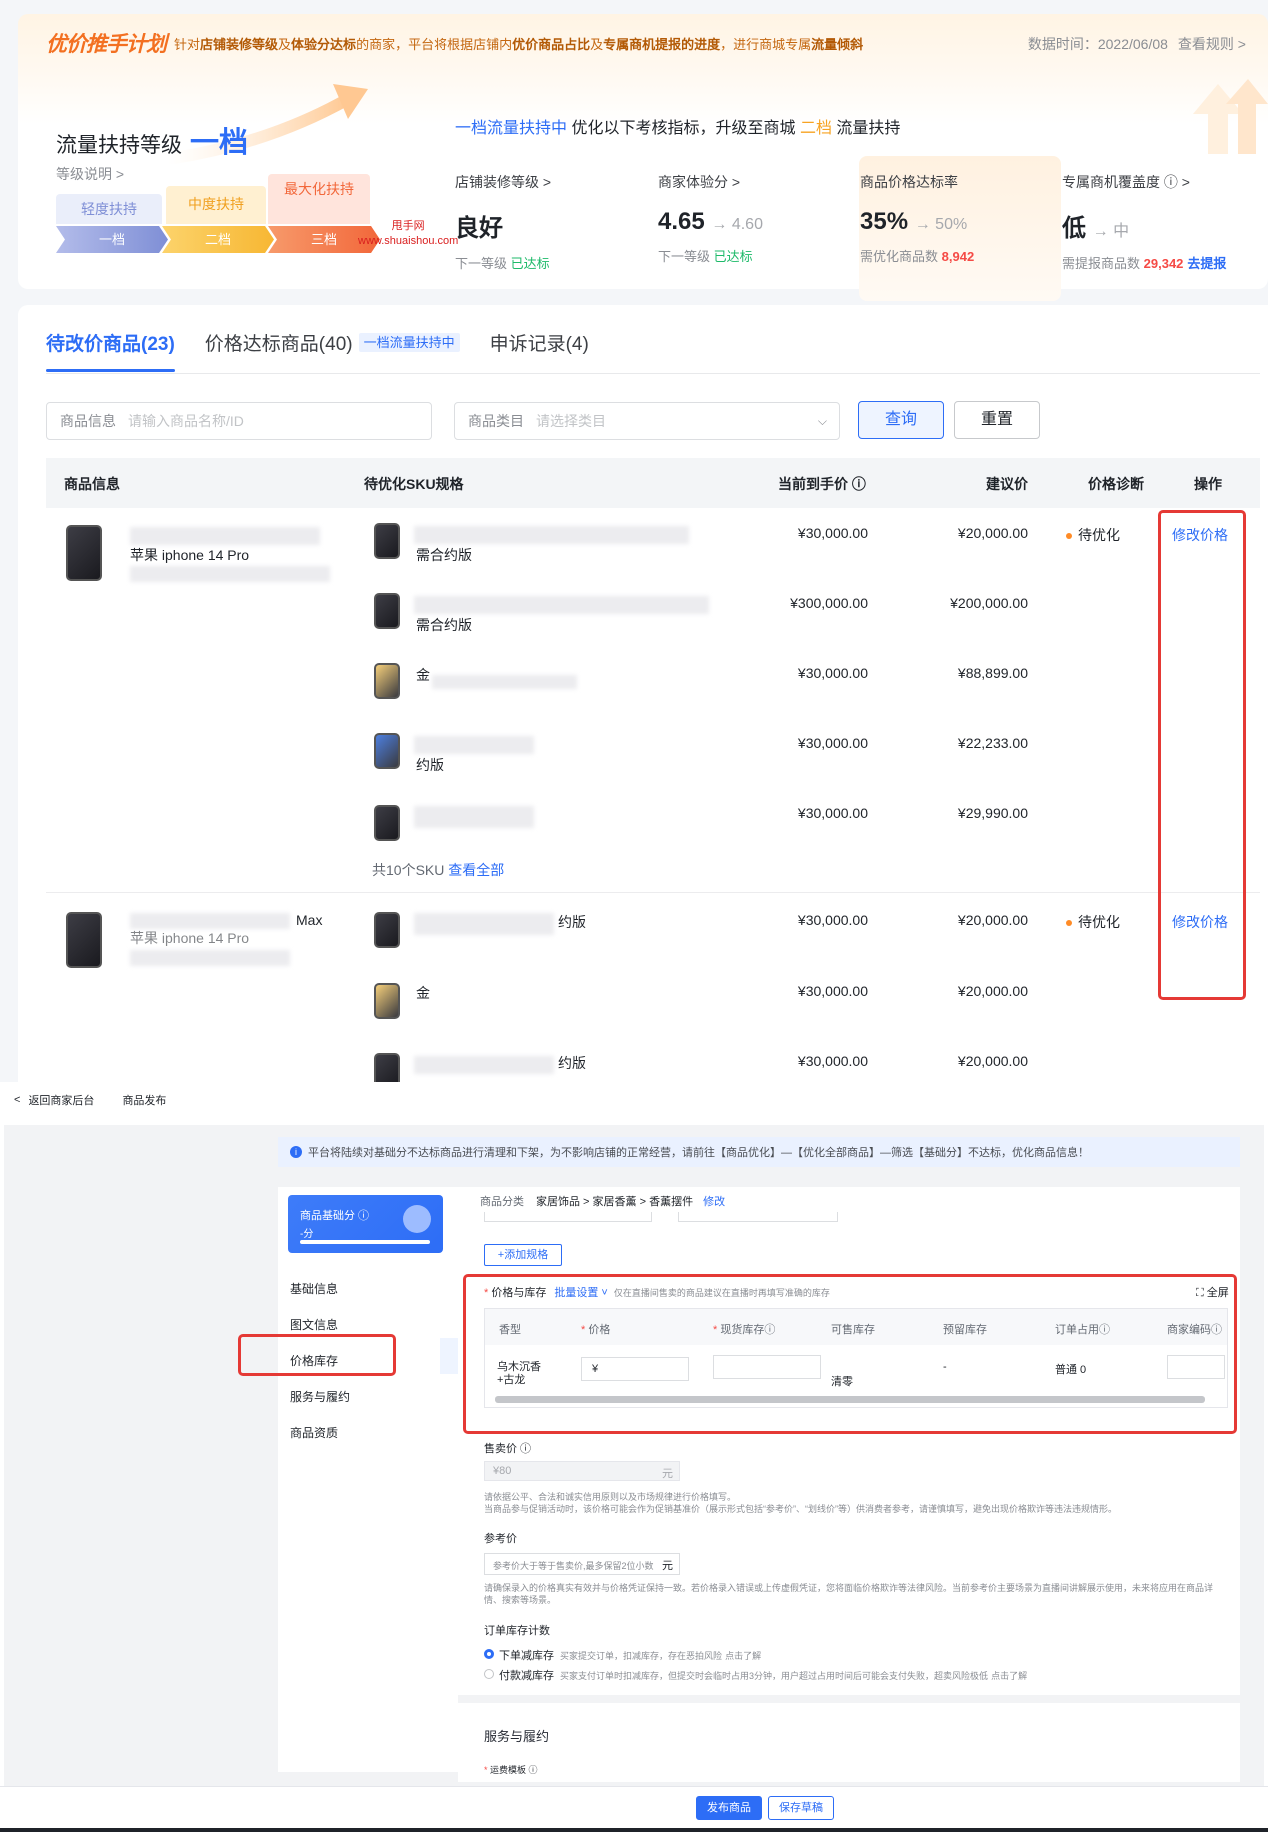 The width and height of the screenshot is (1268, 1832). Describe the element at coordinates (239, 421) in the screenshot. I see `product-search-input: 商品信息 请输入商品名称/ID` at that location.